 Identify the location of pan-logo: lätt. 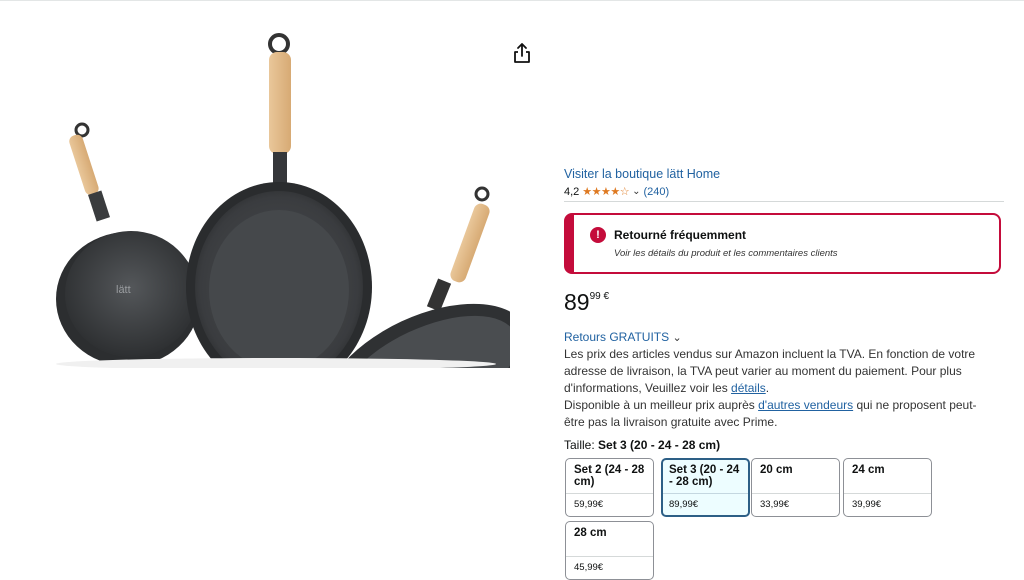
(123, 290).